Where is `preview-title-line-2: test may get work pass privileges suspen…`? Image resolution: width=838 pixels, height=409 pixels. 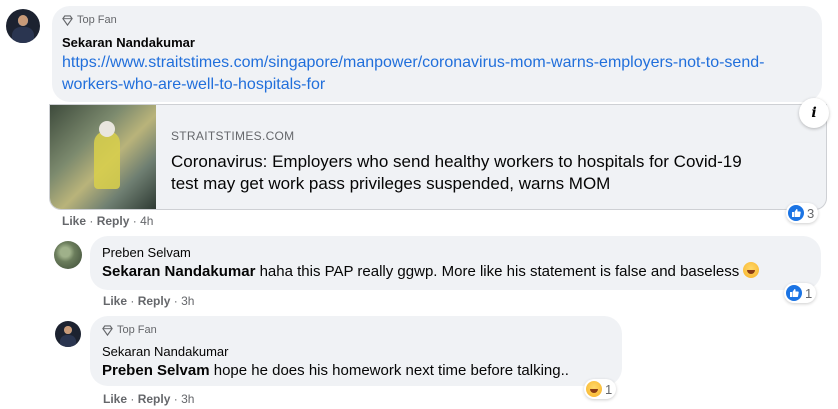 preview-title-line-2: test may get work pass privileges suspen… is located at coordinates (390, 183).